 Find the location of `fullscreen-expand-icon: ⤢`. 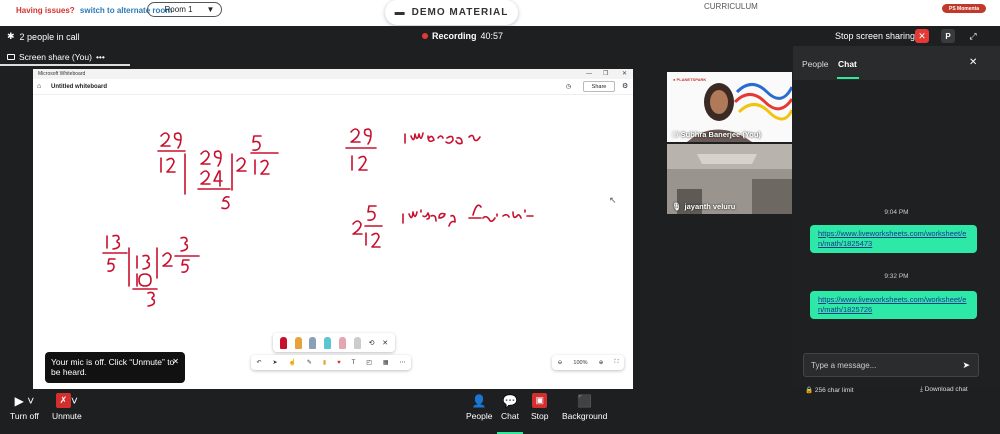

fullscreen-expand-icon: ⤢ is located at coordinates (973, 36).